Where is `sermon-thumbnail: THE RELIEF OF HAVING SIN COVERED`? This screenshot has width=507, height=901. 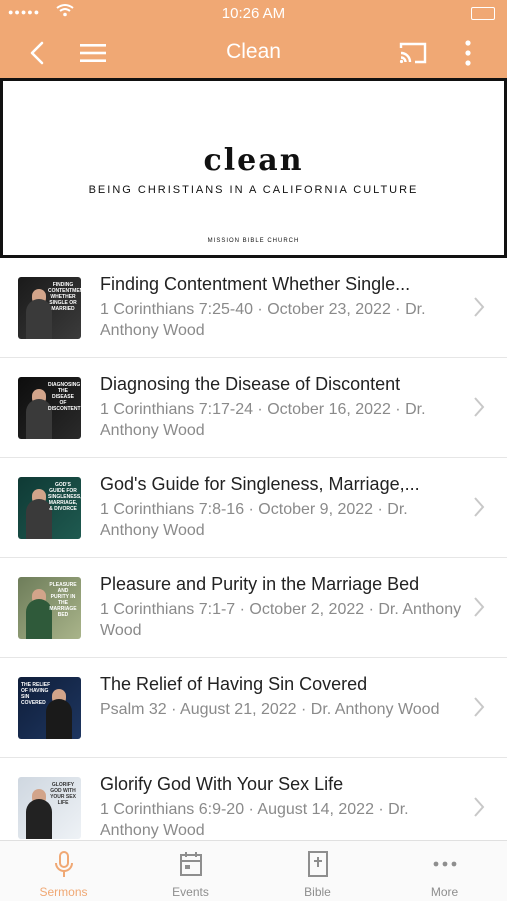
sermon-thumbnail: THE RELIEF OF HAVING SIN COVERED is located at coordinates (49, 708).